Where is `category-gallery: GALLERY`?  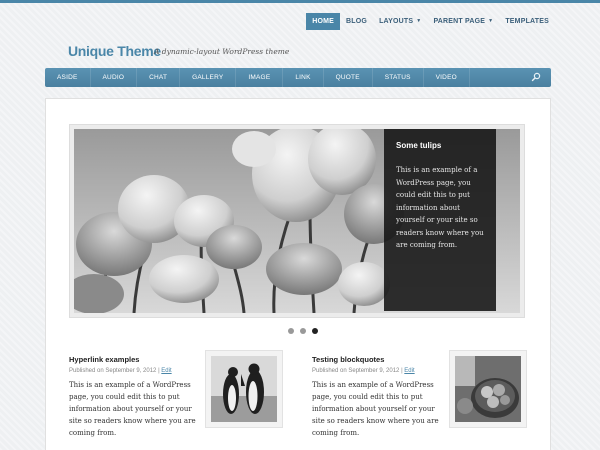 category-gallery: GALLERY is located at coordinates (208, 77).